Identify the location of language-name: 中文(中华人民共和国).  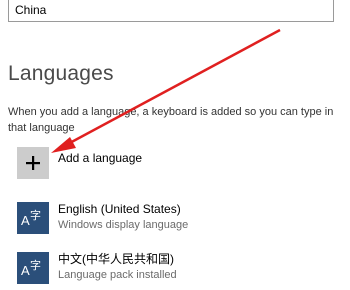
(116, 259).